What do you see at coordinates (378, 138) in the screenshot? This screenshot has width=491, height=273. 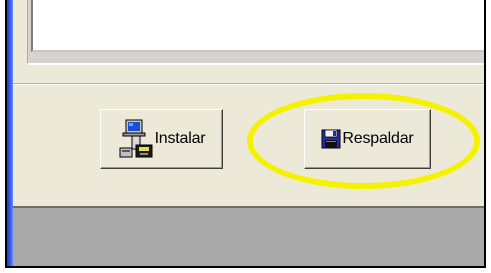 I see `backup-button-label: Respaldar` at bounding box center [378, 138].